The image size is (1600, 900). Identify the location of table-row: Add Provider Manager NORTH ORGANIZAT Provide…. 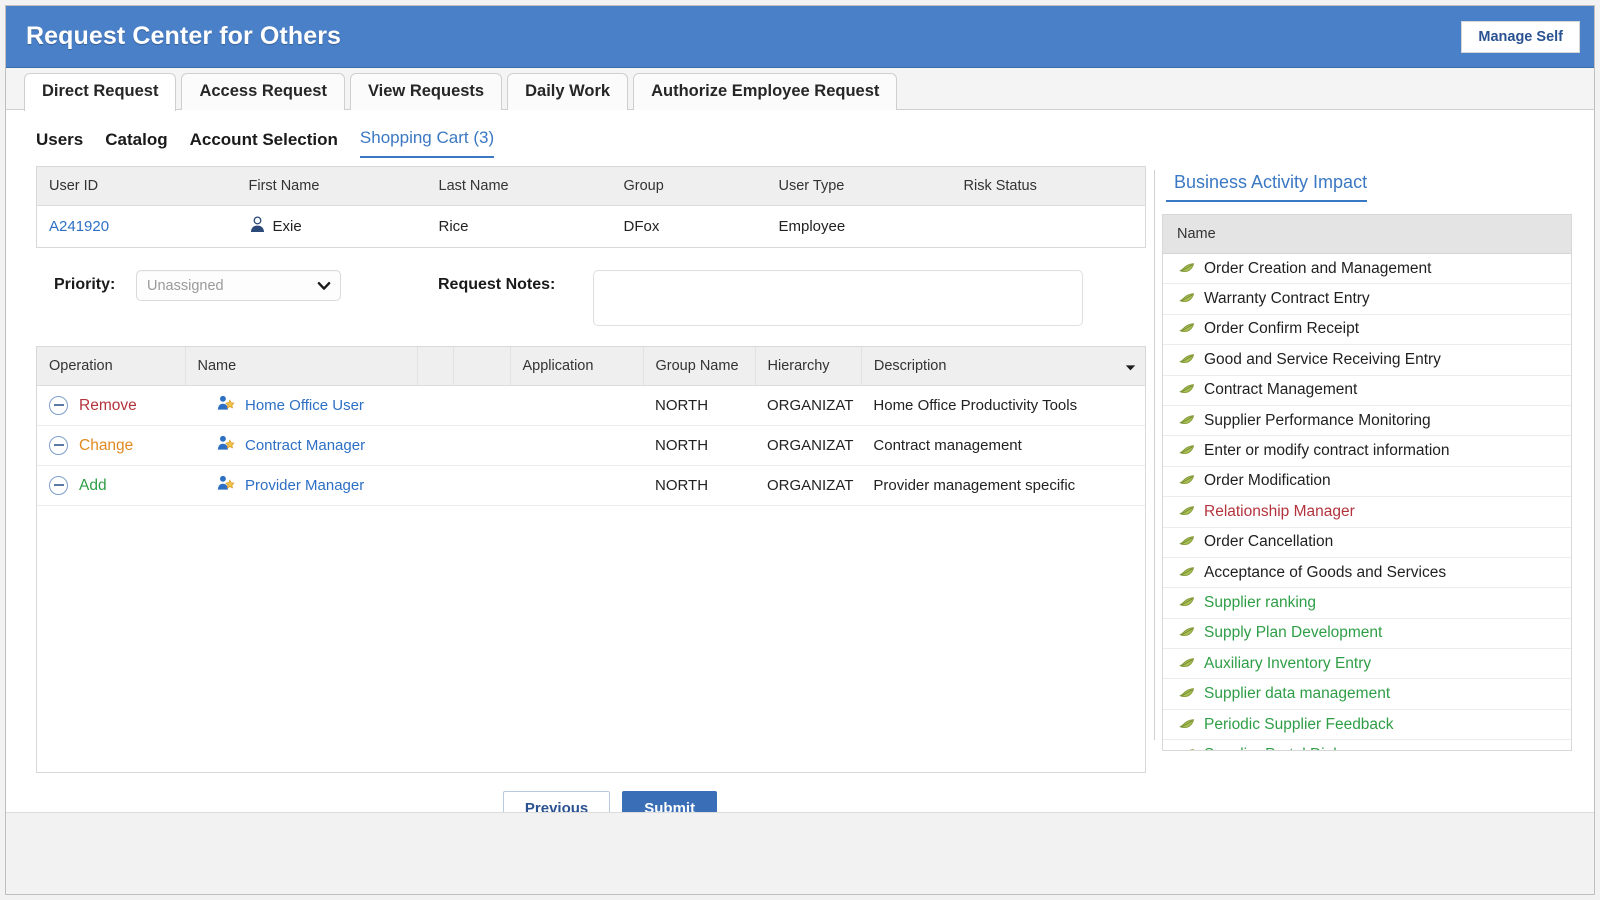
(591, 485).